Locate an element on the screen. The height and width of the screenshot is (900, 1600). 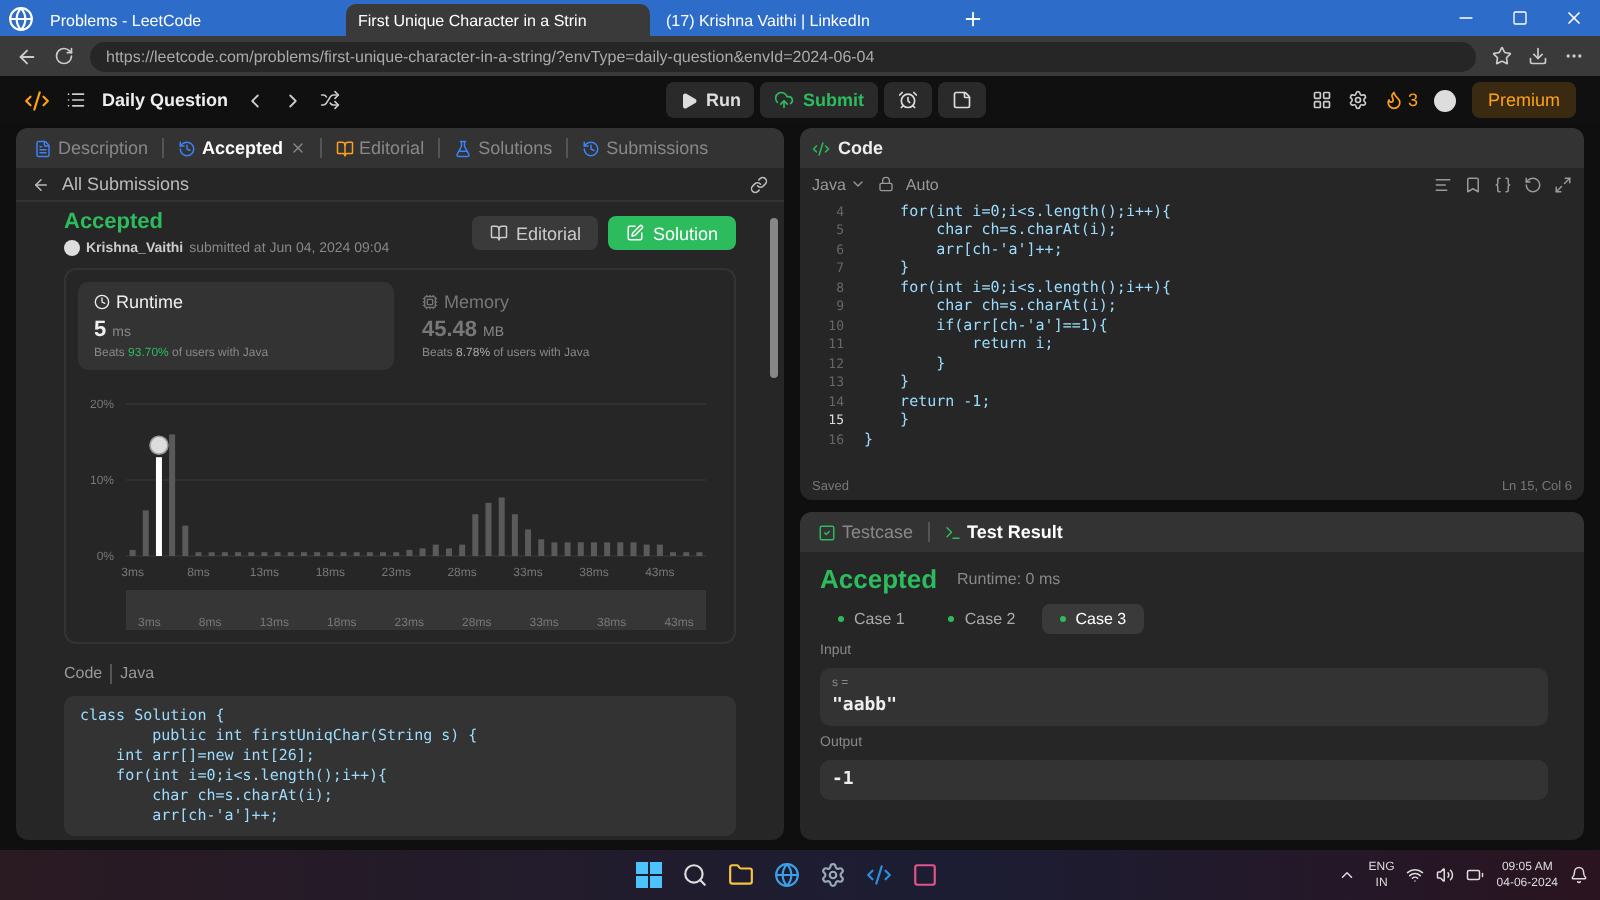
runtime-text: Runtime: 0 ms is located at coordinates (1009, 579).